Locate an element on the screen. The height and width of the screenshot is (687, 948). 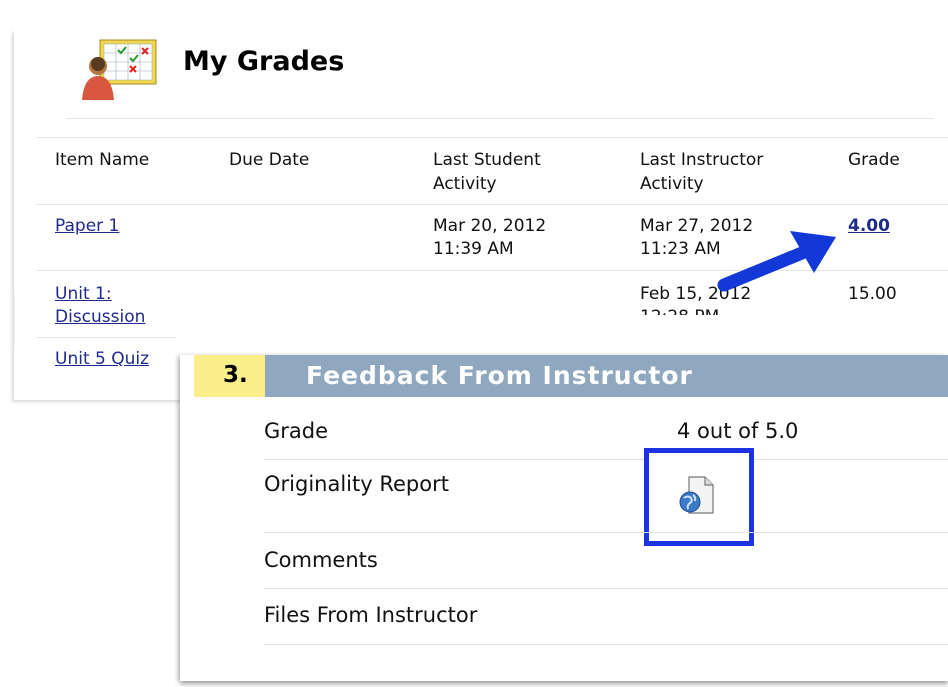
annotation-arrow-icon is located at coordinates (776, 261).